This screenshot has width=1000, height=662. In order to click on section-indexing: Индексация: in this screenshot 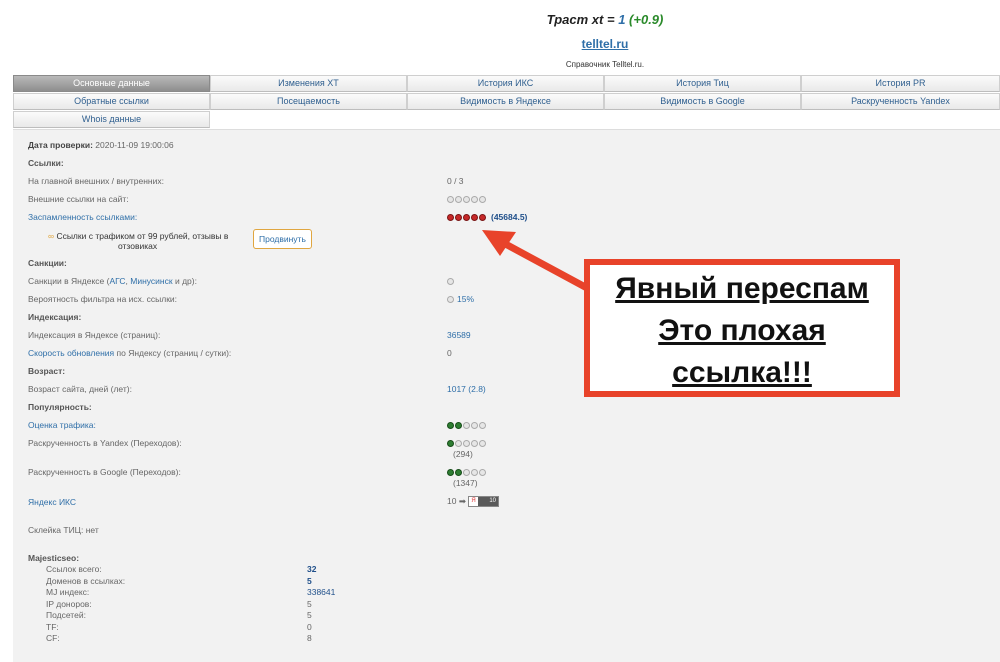, I will do `click(55, 317)`.